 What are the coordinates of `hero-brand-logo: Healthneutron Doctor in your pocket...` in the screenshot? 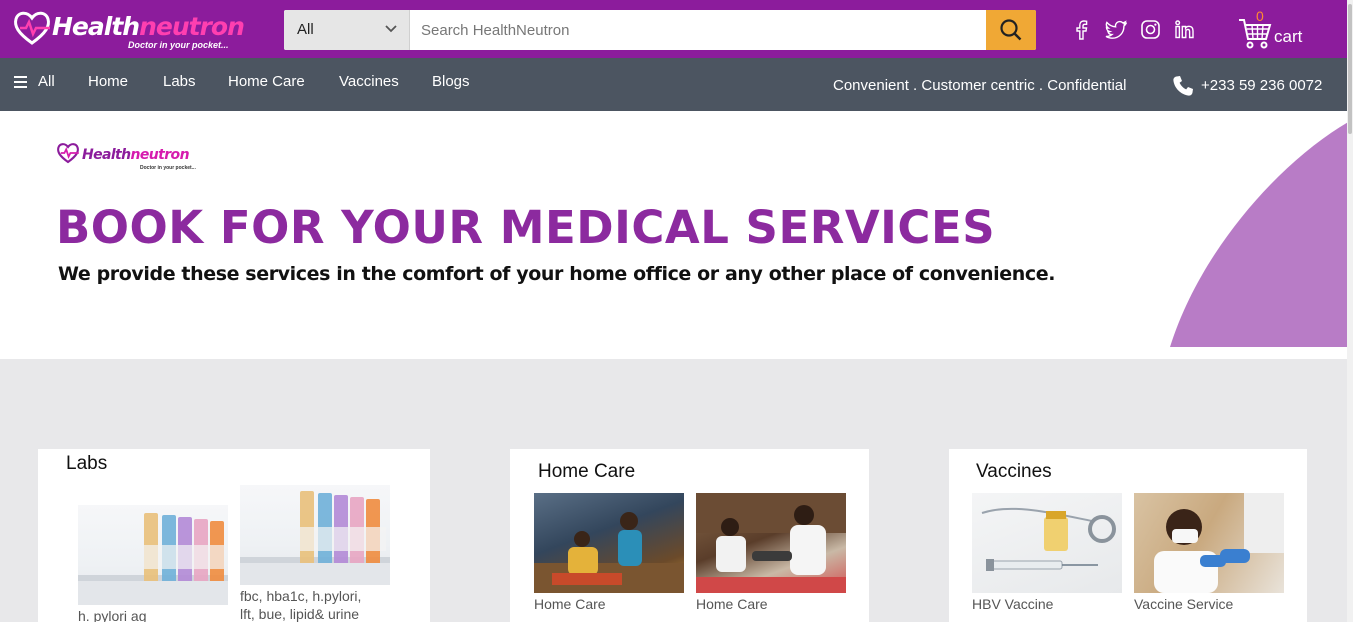 It's located at (136, 157).